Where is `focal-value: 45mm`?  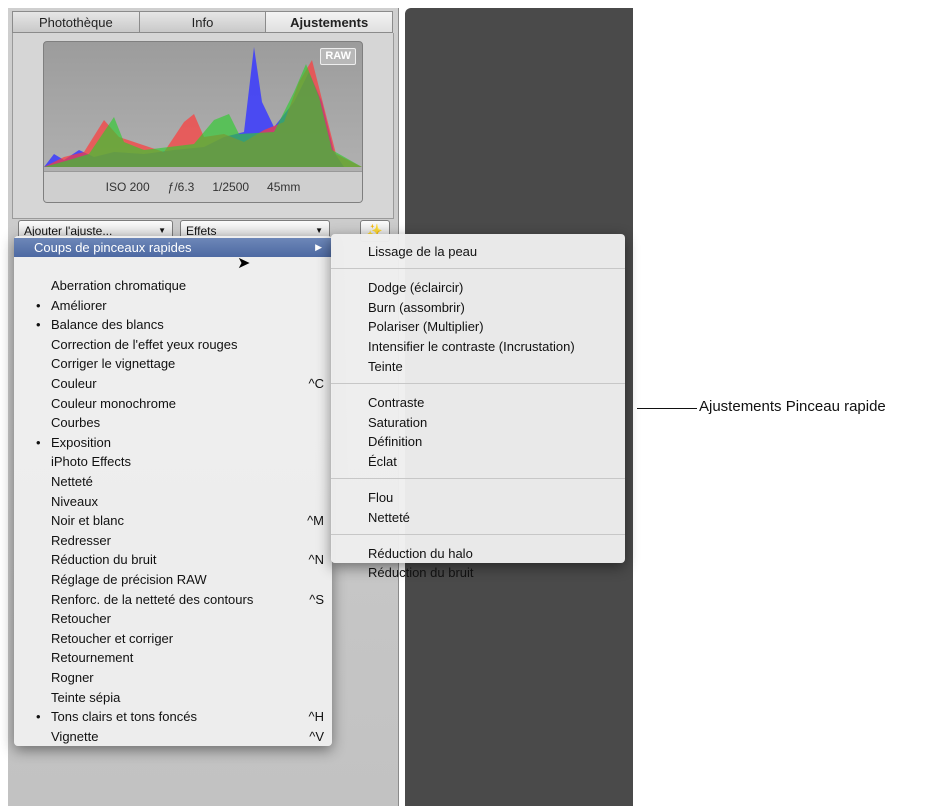
focal-value: 45mm is located at coordinates (284, 187).